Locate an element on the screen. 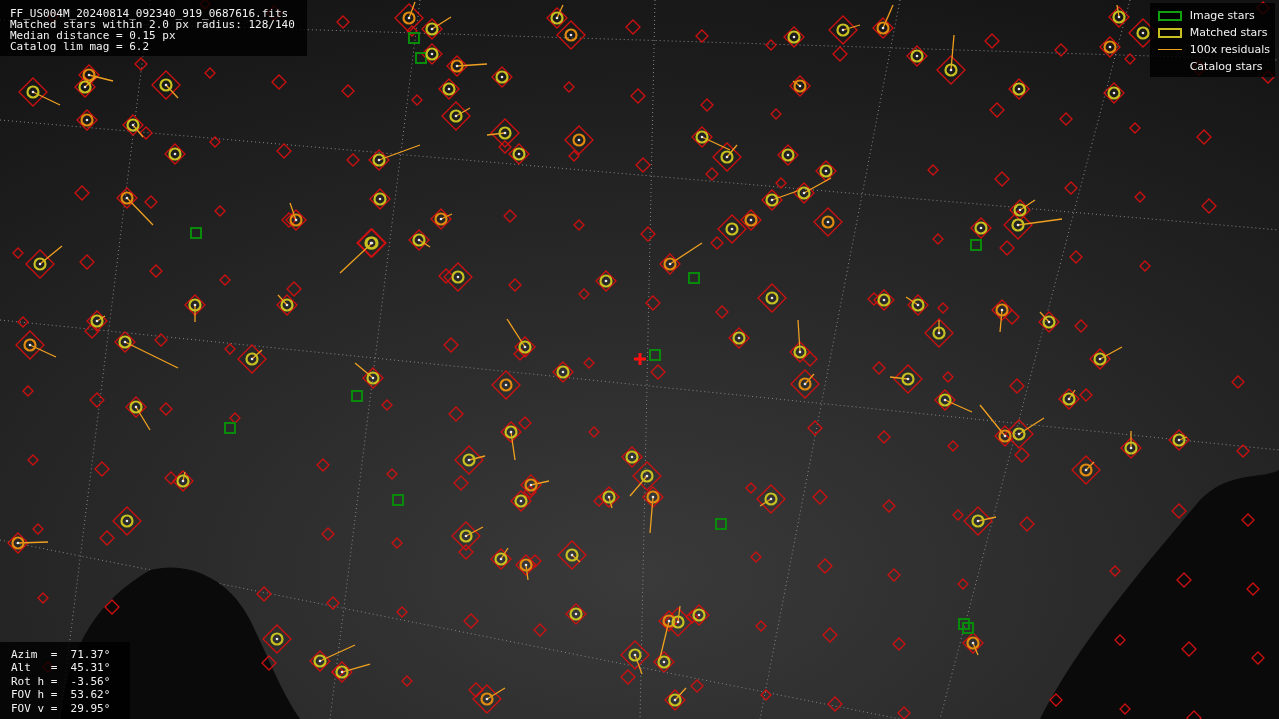  info-text: Median distance = 0.15 px is located at coordinates (93, 35).